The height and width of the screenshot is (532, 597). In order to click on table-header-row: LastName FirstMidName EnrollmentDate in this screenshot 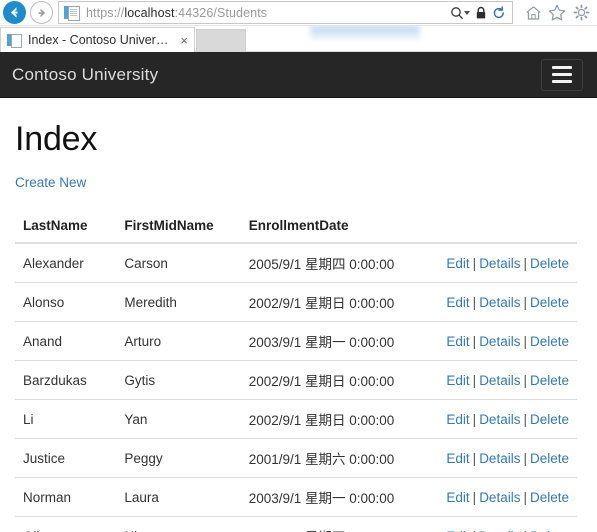, I will do `click(296, 228)`.